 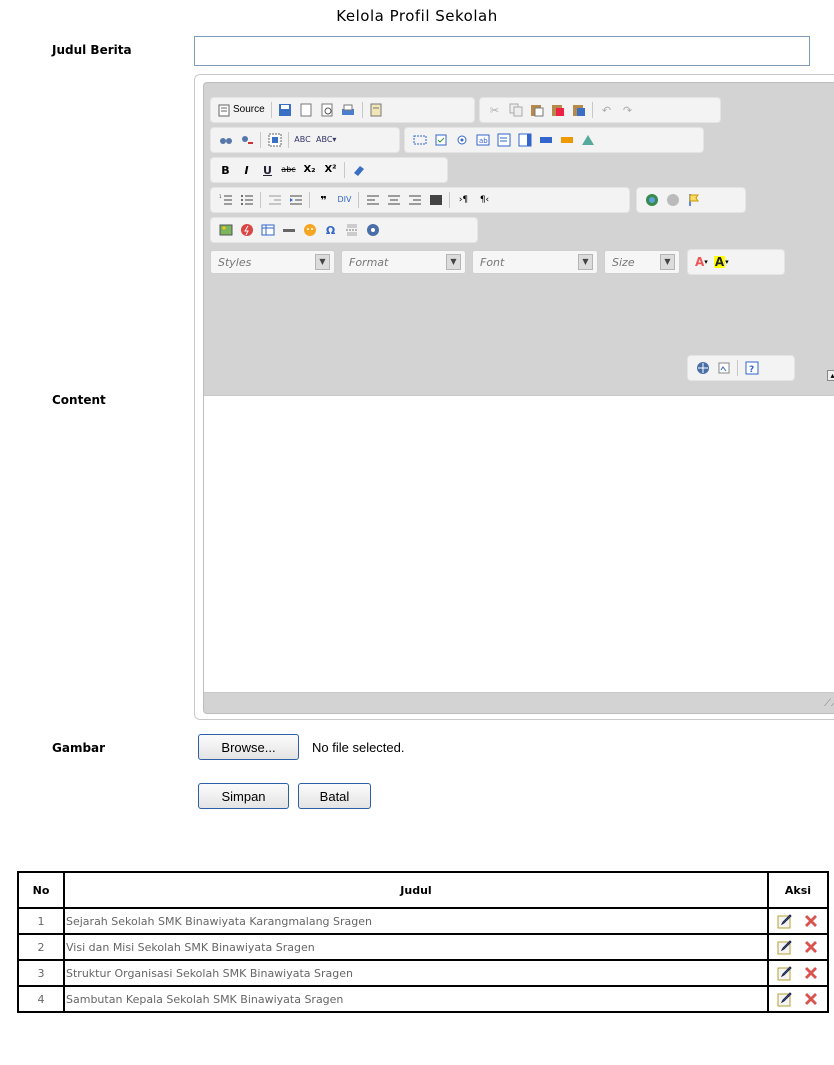 What do you see at coordinates (751, 368) in the screenshot?
I see `help-icon: ?` at bounding box center [751, 368].